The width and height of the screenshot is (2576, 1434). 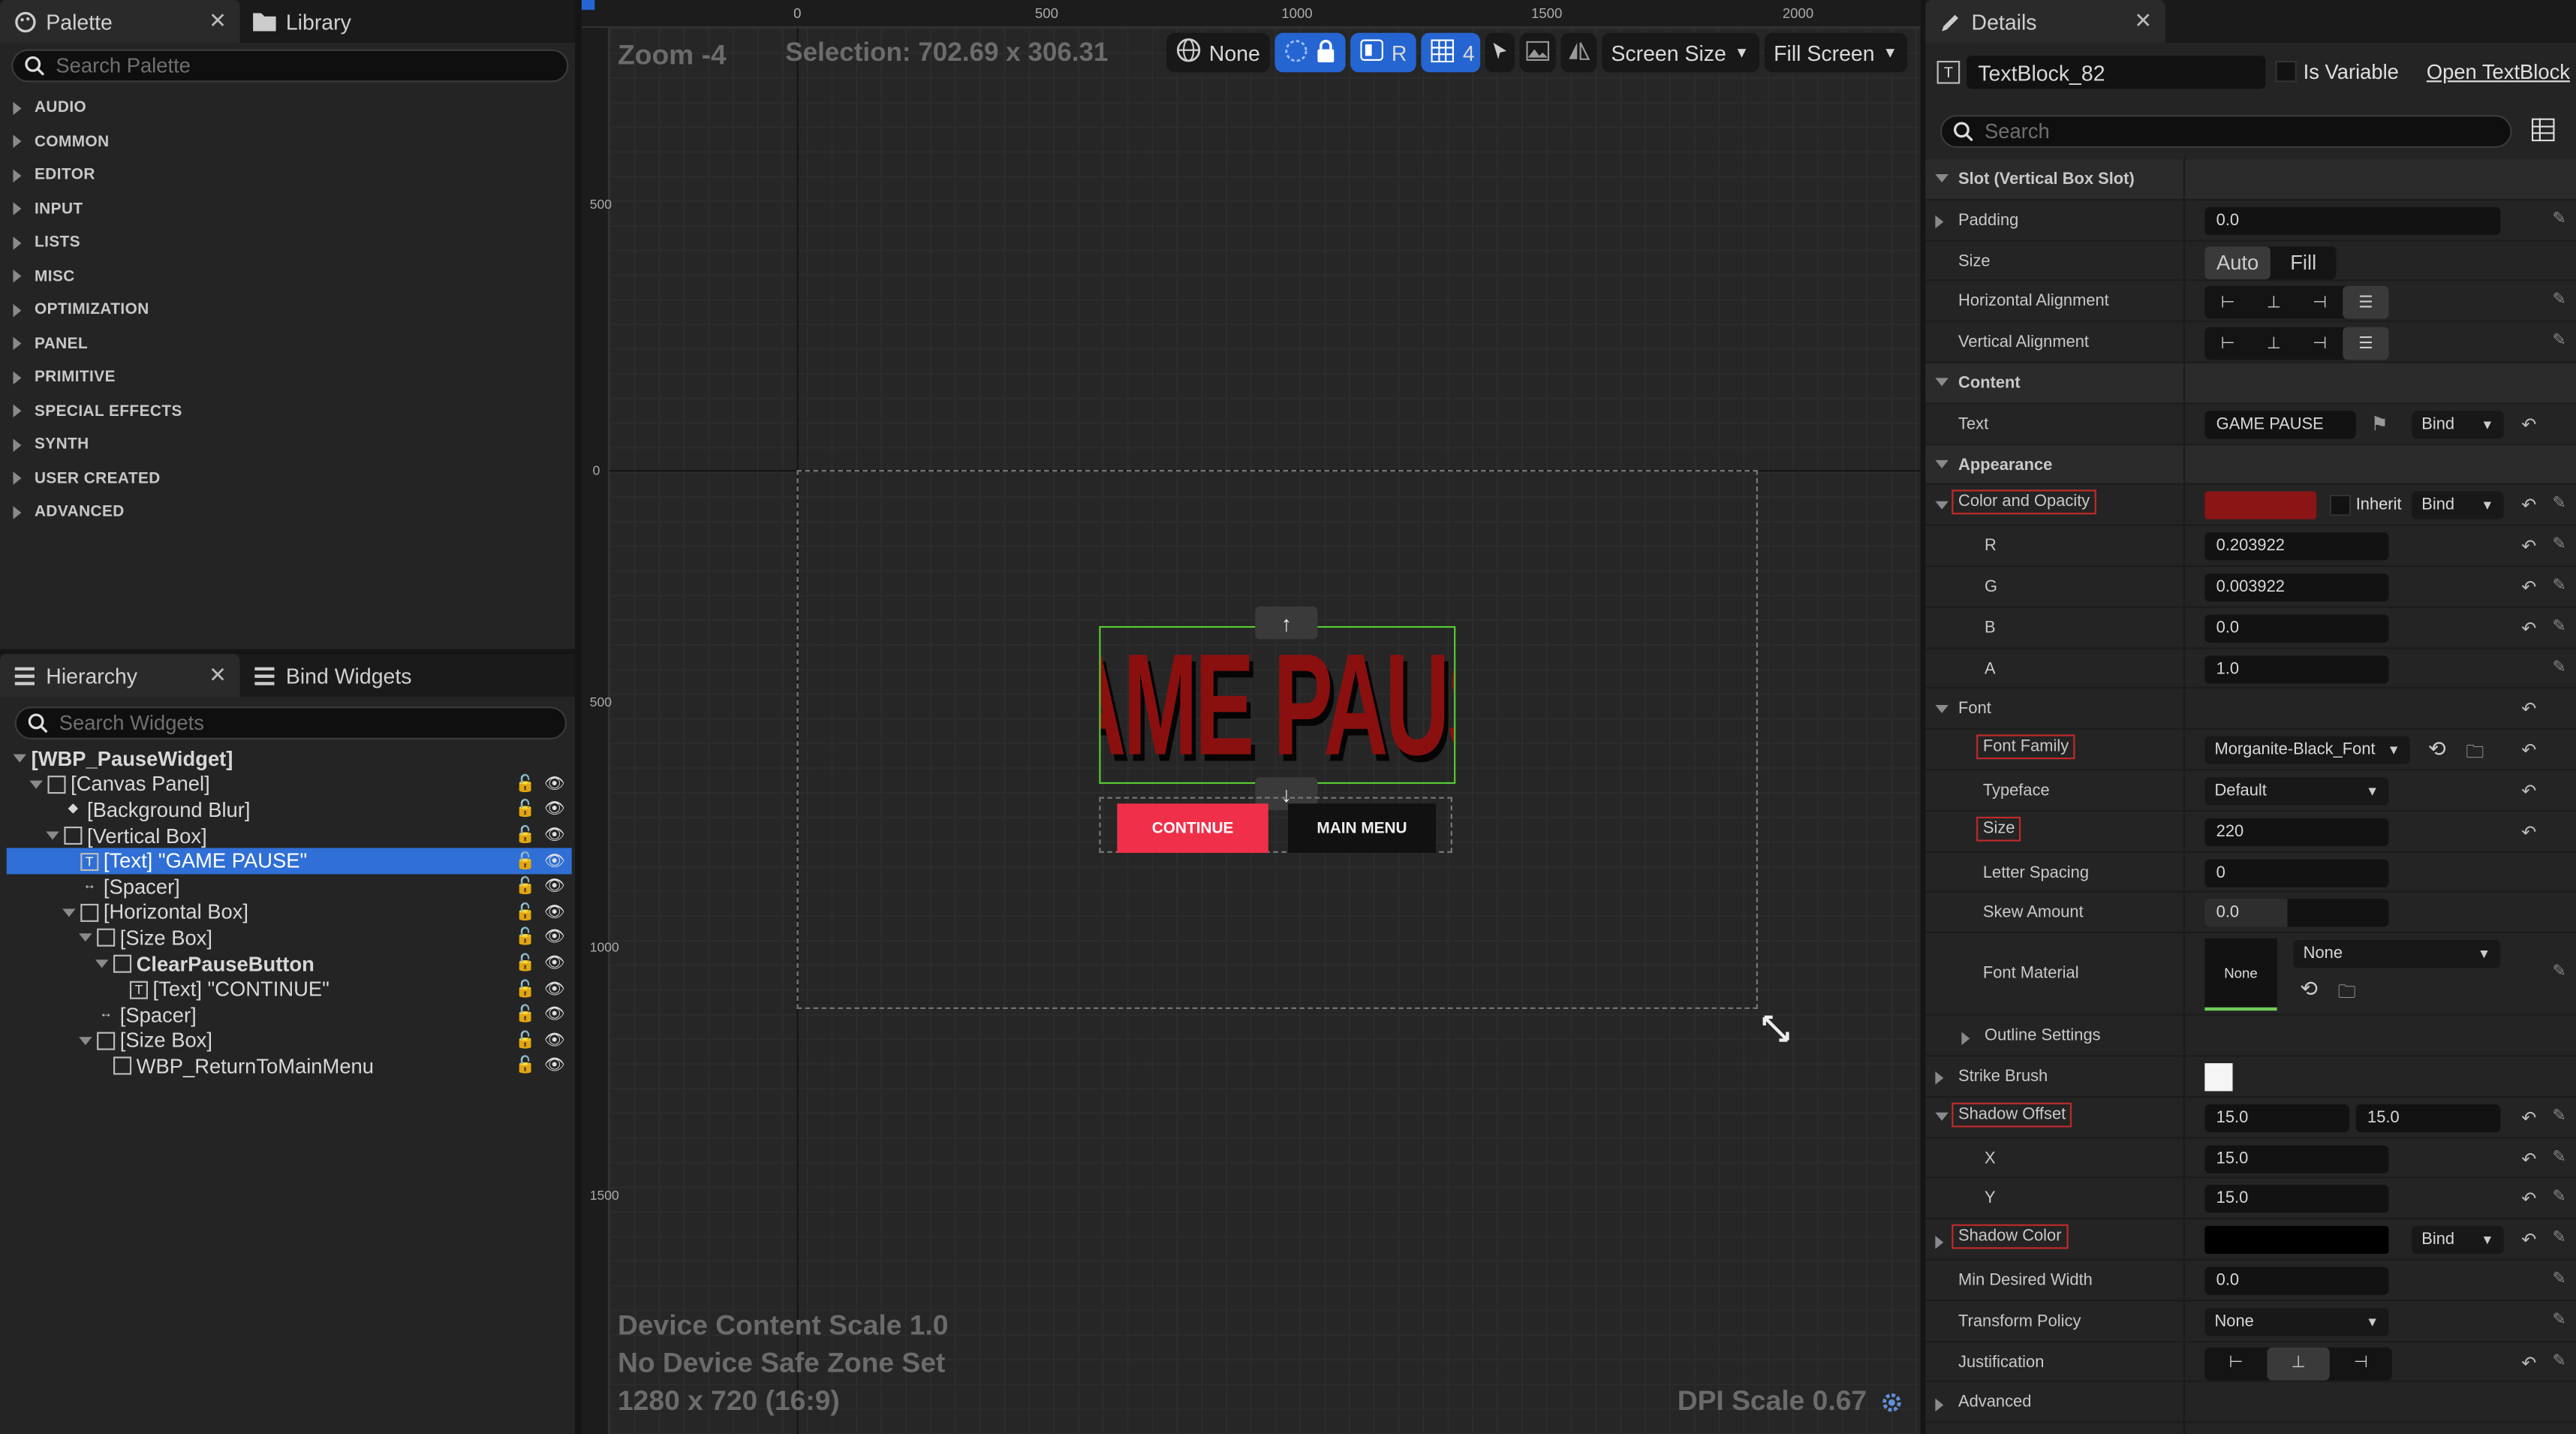 I want to click on palette-category: PANEL, so click(x=51, y=343).